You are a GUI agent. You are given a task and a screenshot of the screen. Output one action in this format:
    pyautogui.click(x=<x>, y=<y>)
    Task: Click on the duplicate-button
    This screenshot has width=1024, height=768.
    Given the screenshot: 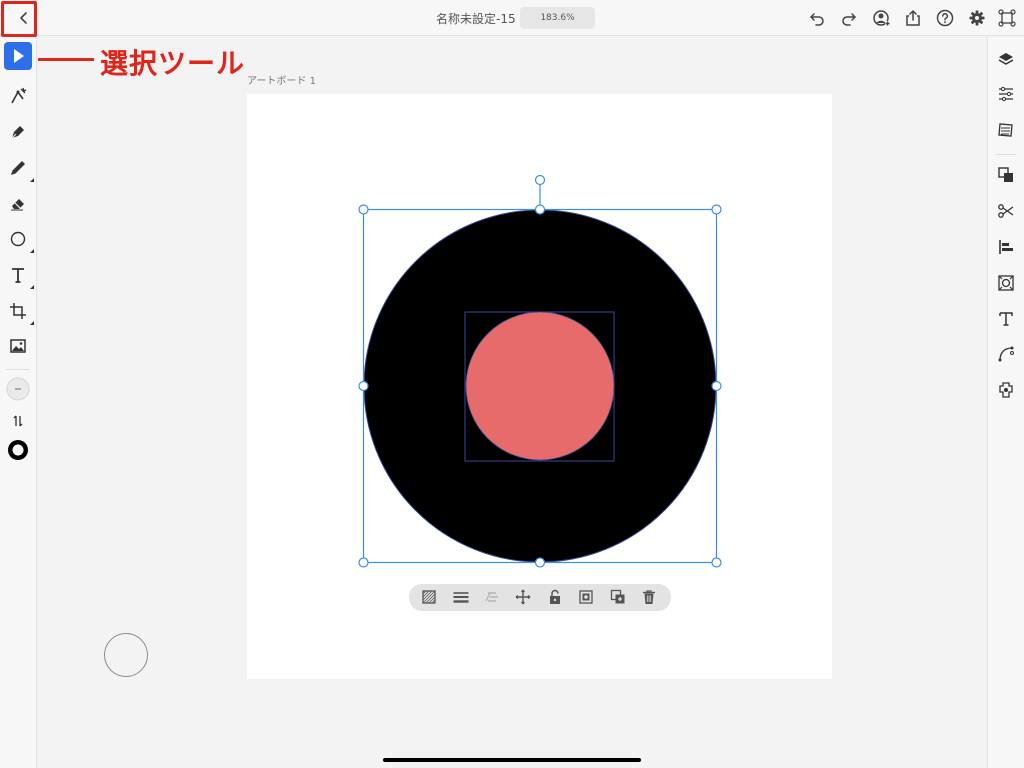 What is the action you would take?
    pyautogui.click(x=618, y=597)
    